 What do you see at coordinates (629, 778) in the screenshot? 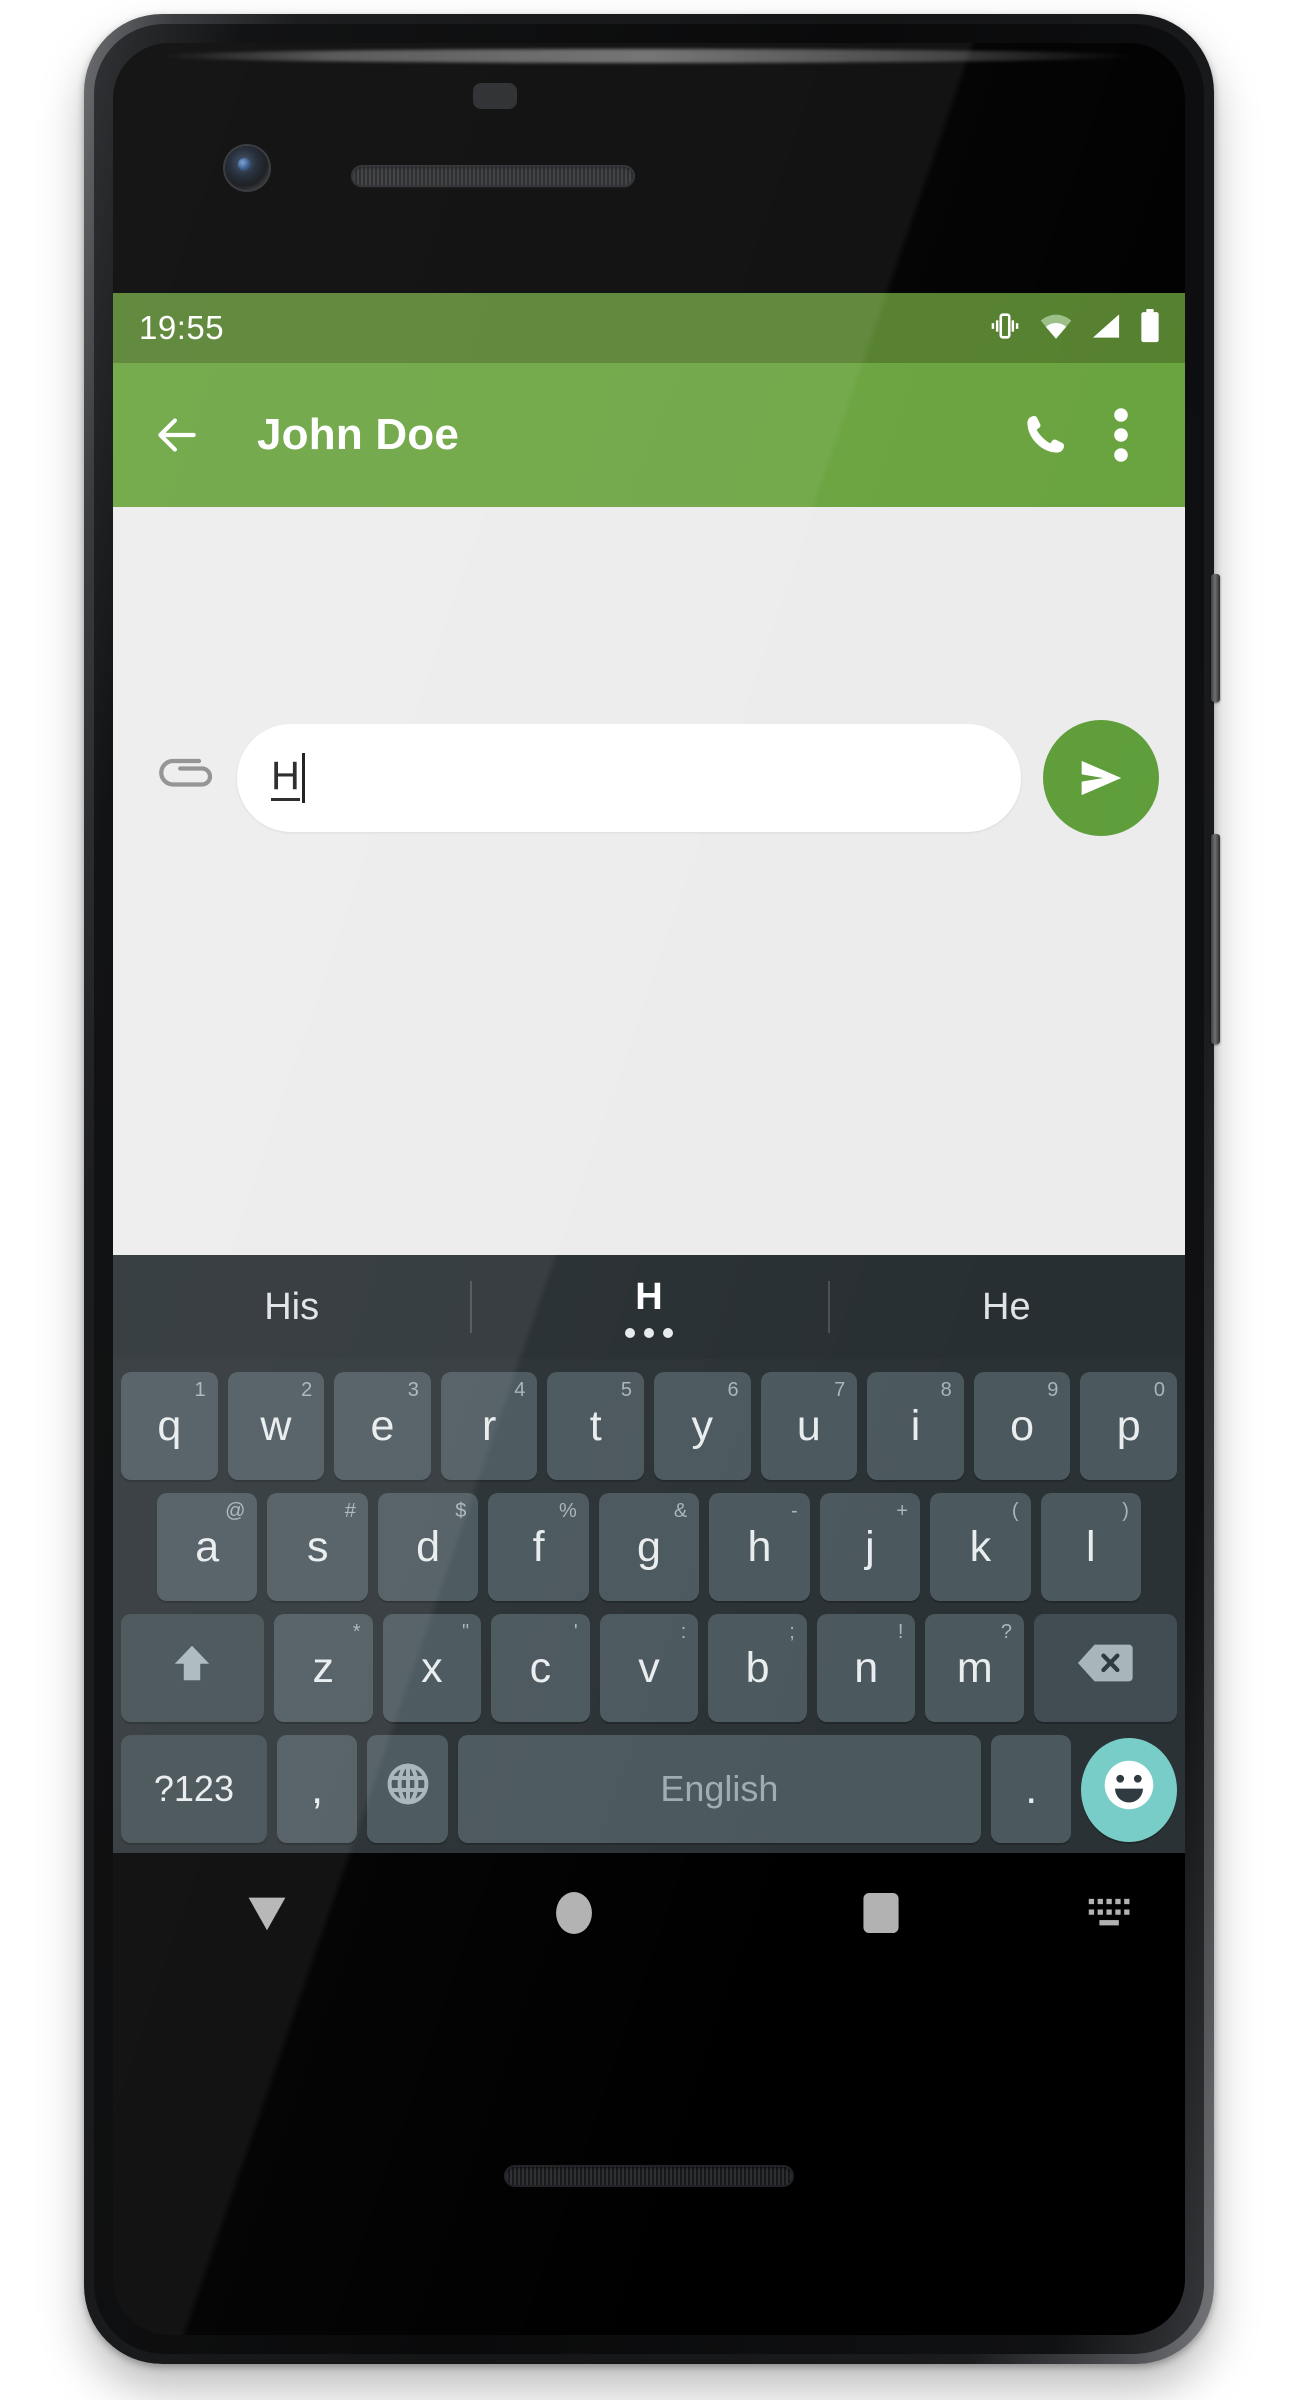
I see `message-input-field: H` at bounding box center [629, 778].